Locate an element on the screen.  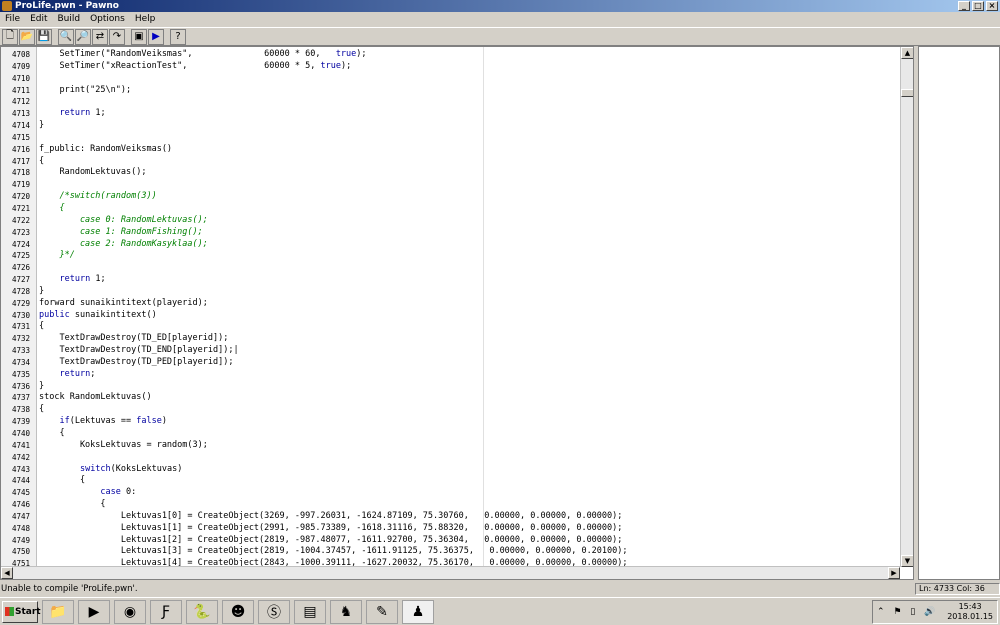
filezilla-icon: Ƒ is located at coordinates (166, 612).